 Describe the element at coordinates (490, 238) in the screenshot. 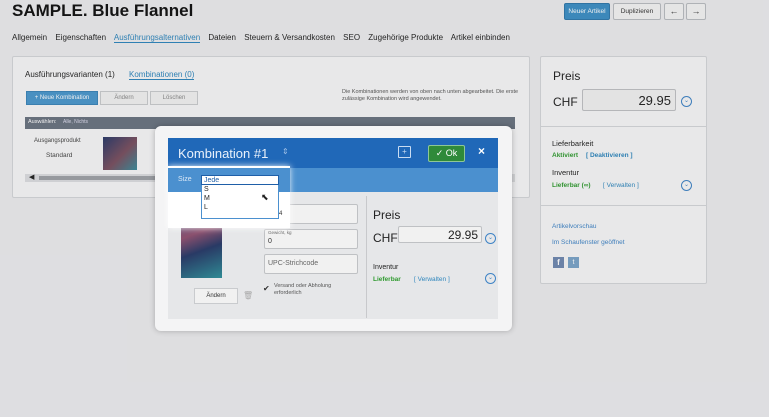

I see `modal-price-chevron-icon: ⌄` at that location.